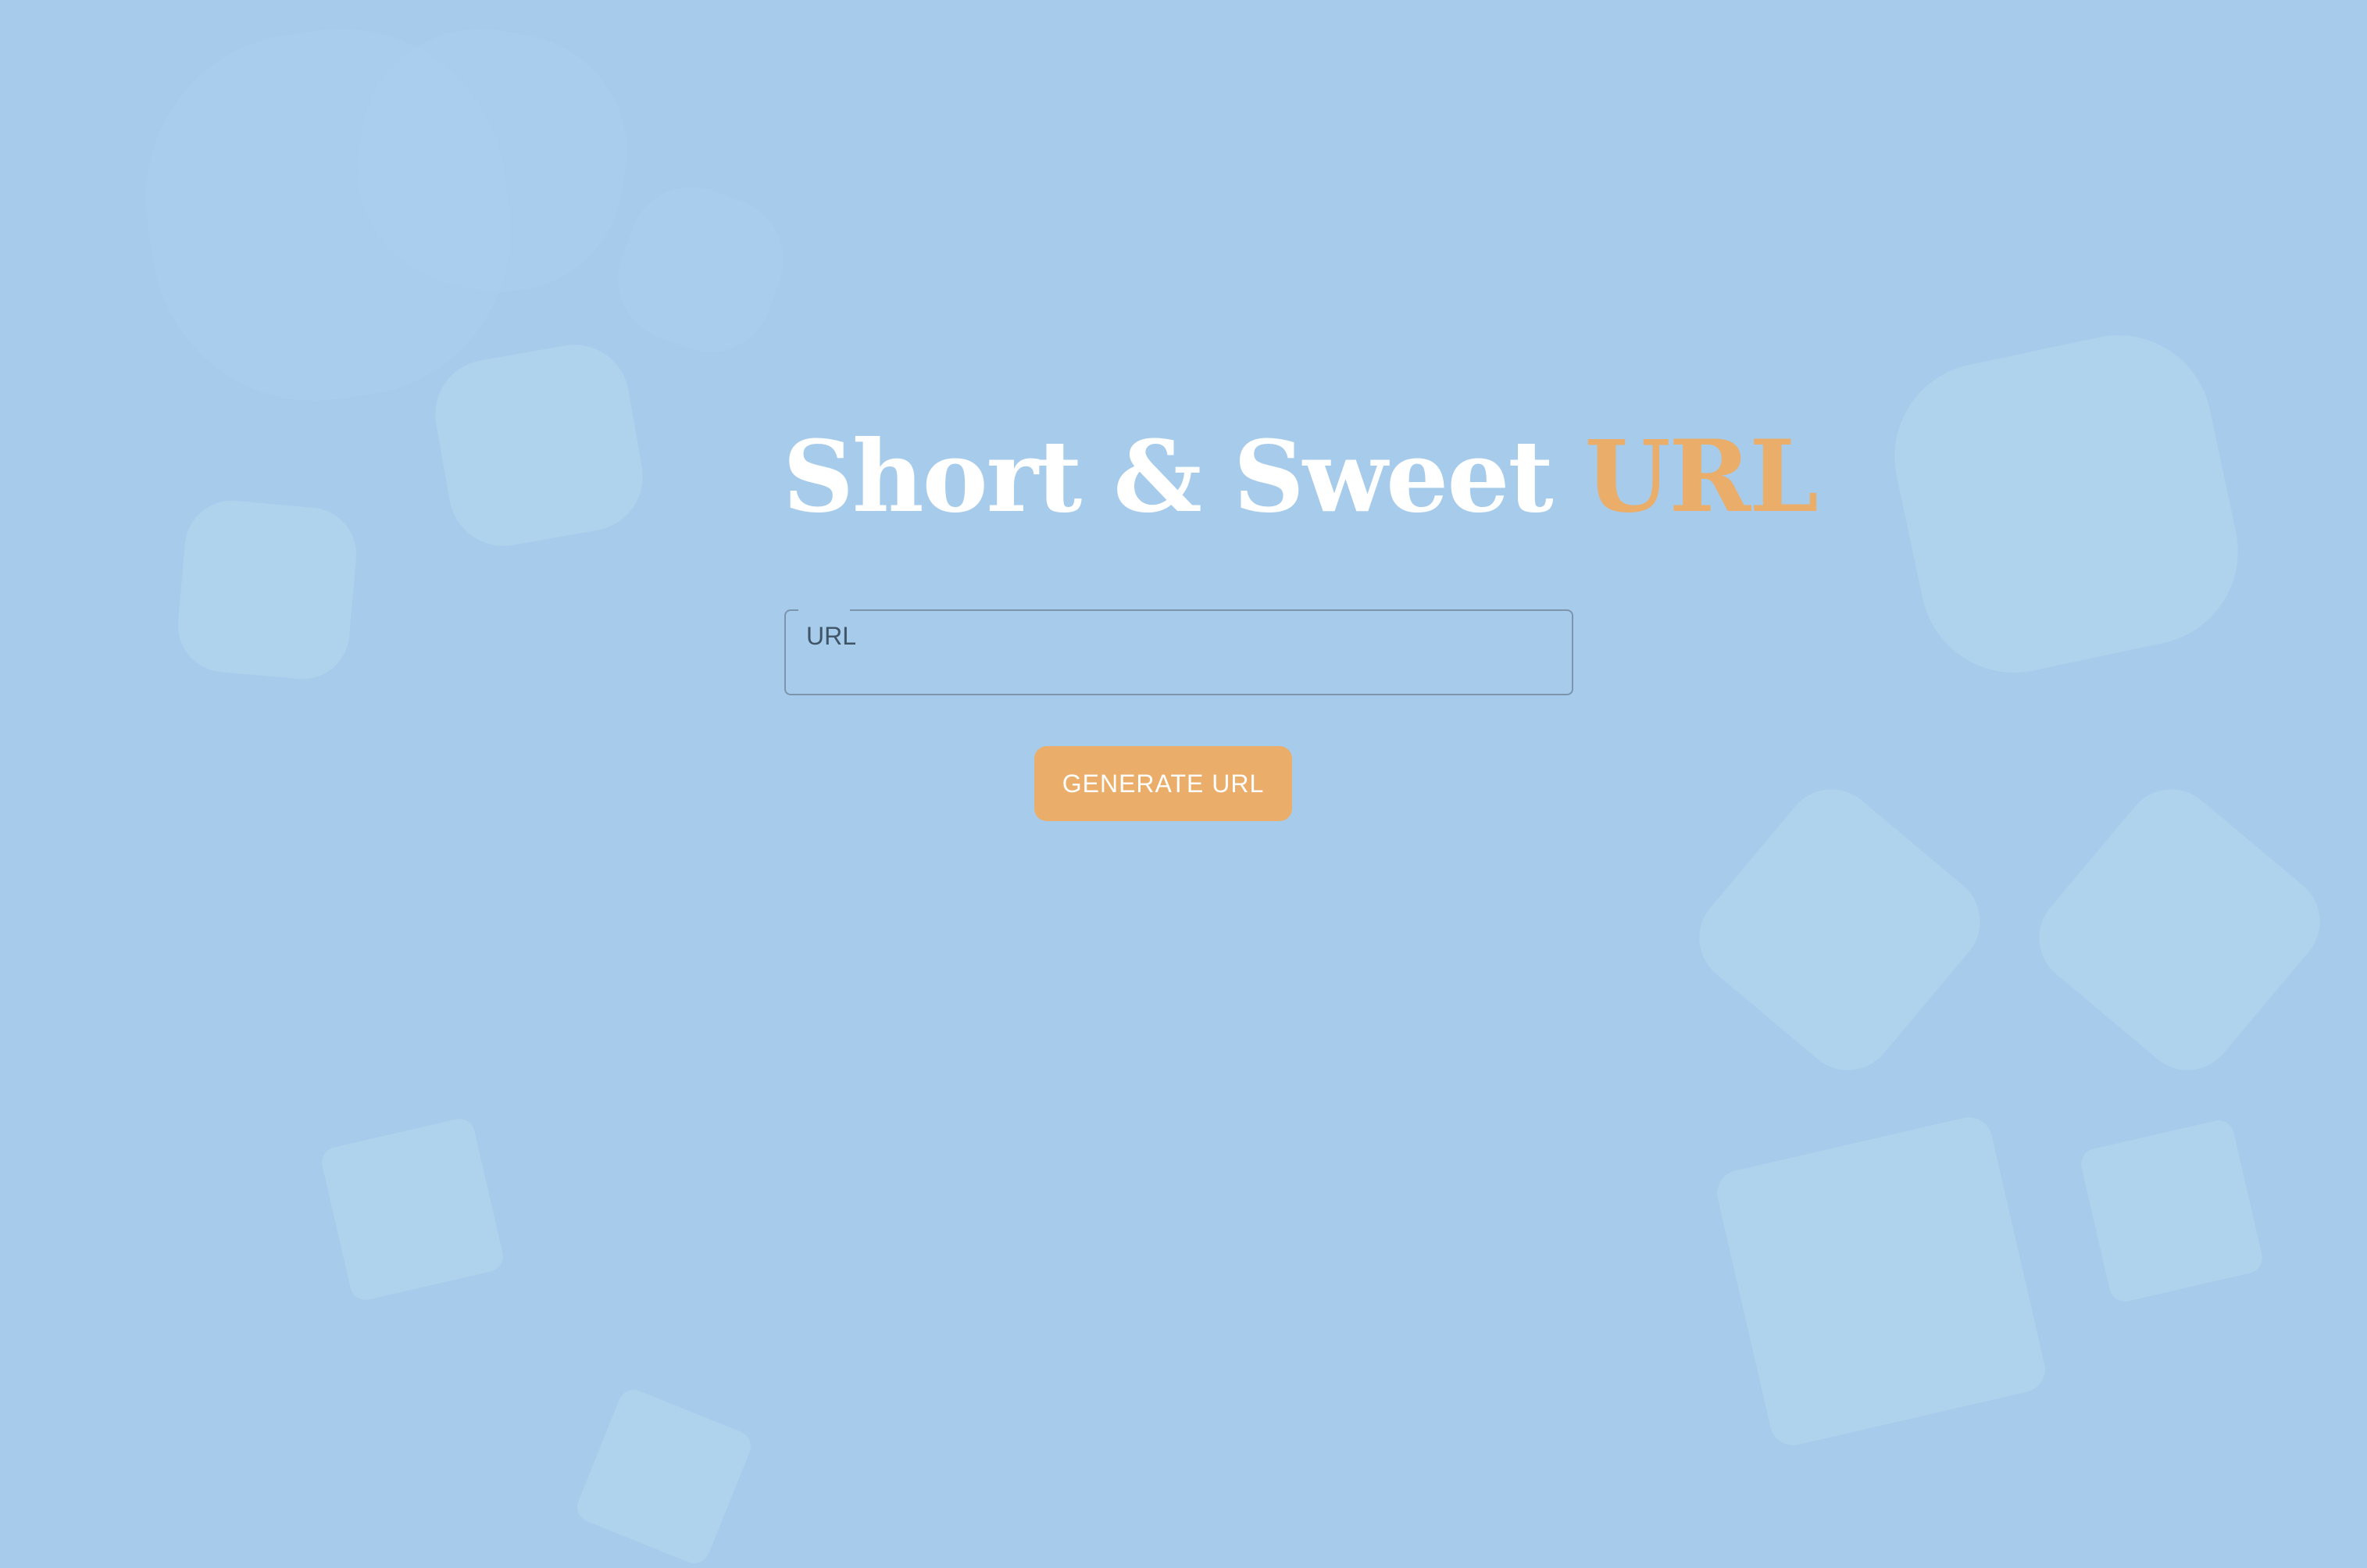 The height and width of the screenshot is (1568, 2367). I want to click on page-title: Short & Sweet URL, so click(1301, 477).